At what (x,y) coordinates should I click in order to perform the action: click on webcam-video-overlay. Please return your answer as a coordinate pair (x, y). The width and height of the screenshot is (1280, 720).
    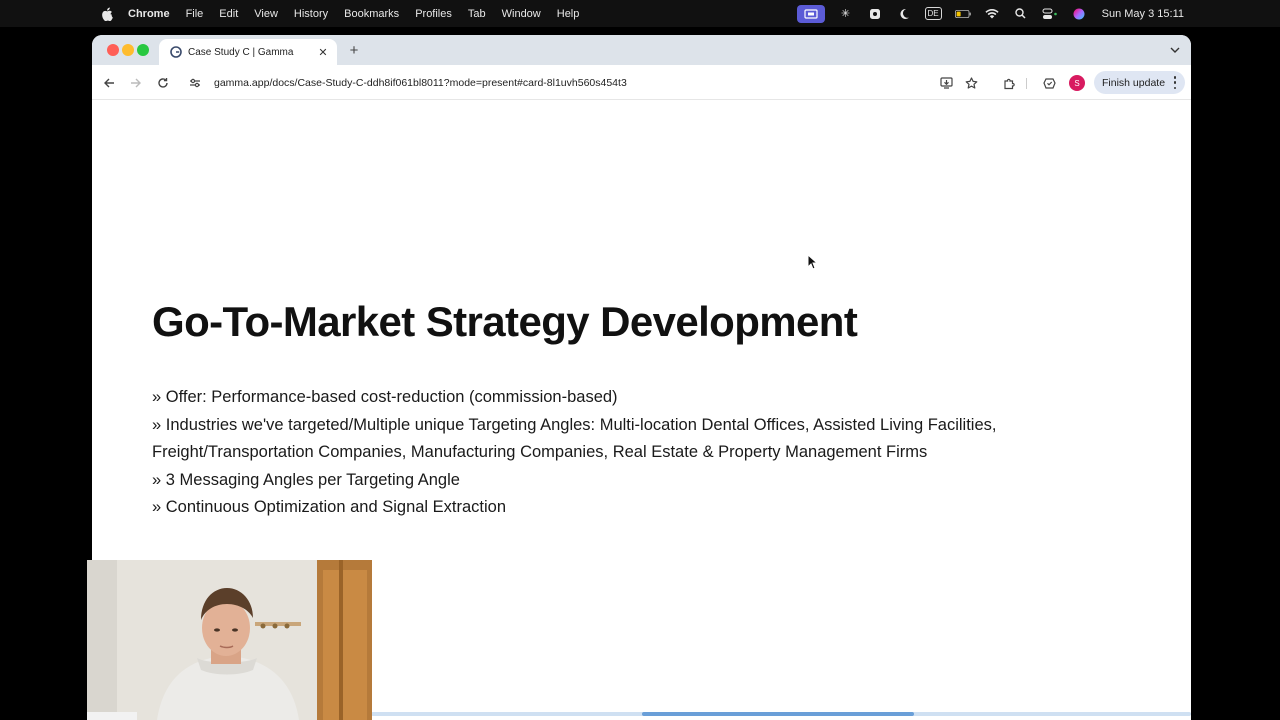
    Looking at the image, I should click on (229, 640).